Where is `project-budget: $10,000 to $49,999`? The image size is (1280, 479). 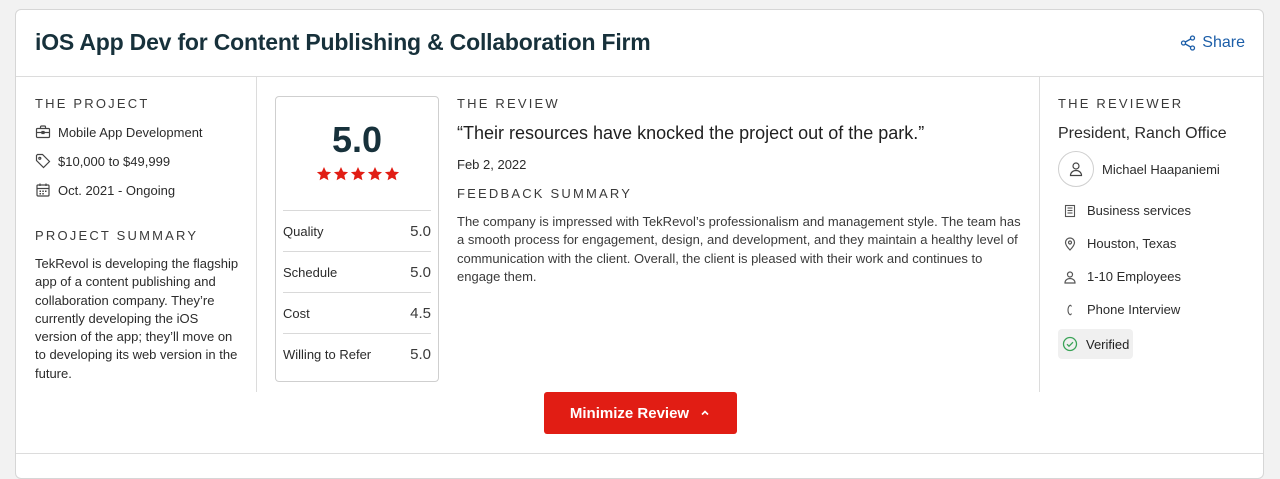
project-budget: $10,000 to $49,999 is located at coordinates (140, 161).